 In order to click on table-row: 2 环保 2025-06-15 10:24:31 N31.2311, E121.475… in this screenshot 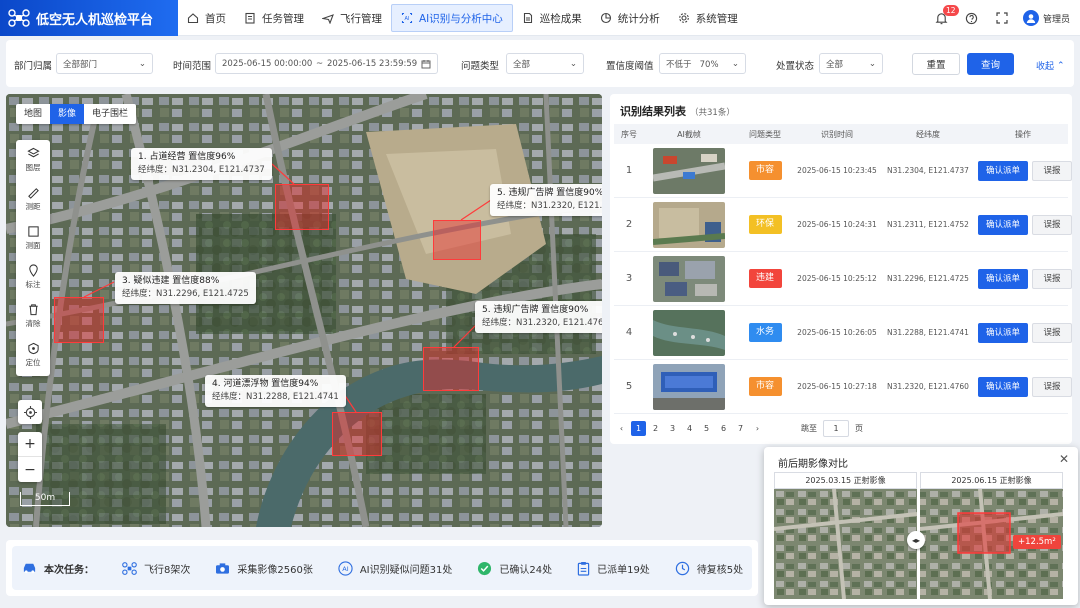, I will do `click(843, 225)`.